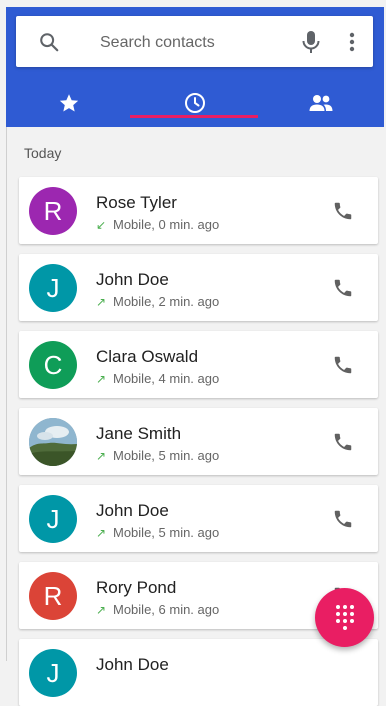 The height and width of the screenshot is (706, 386). What do you see at coordinates (6, 394) in the screenshot?
I see `divider` at bounding box center [6, 394].